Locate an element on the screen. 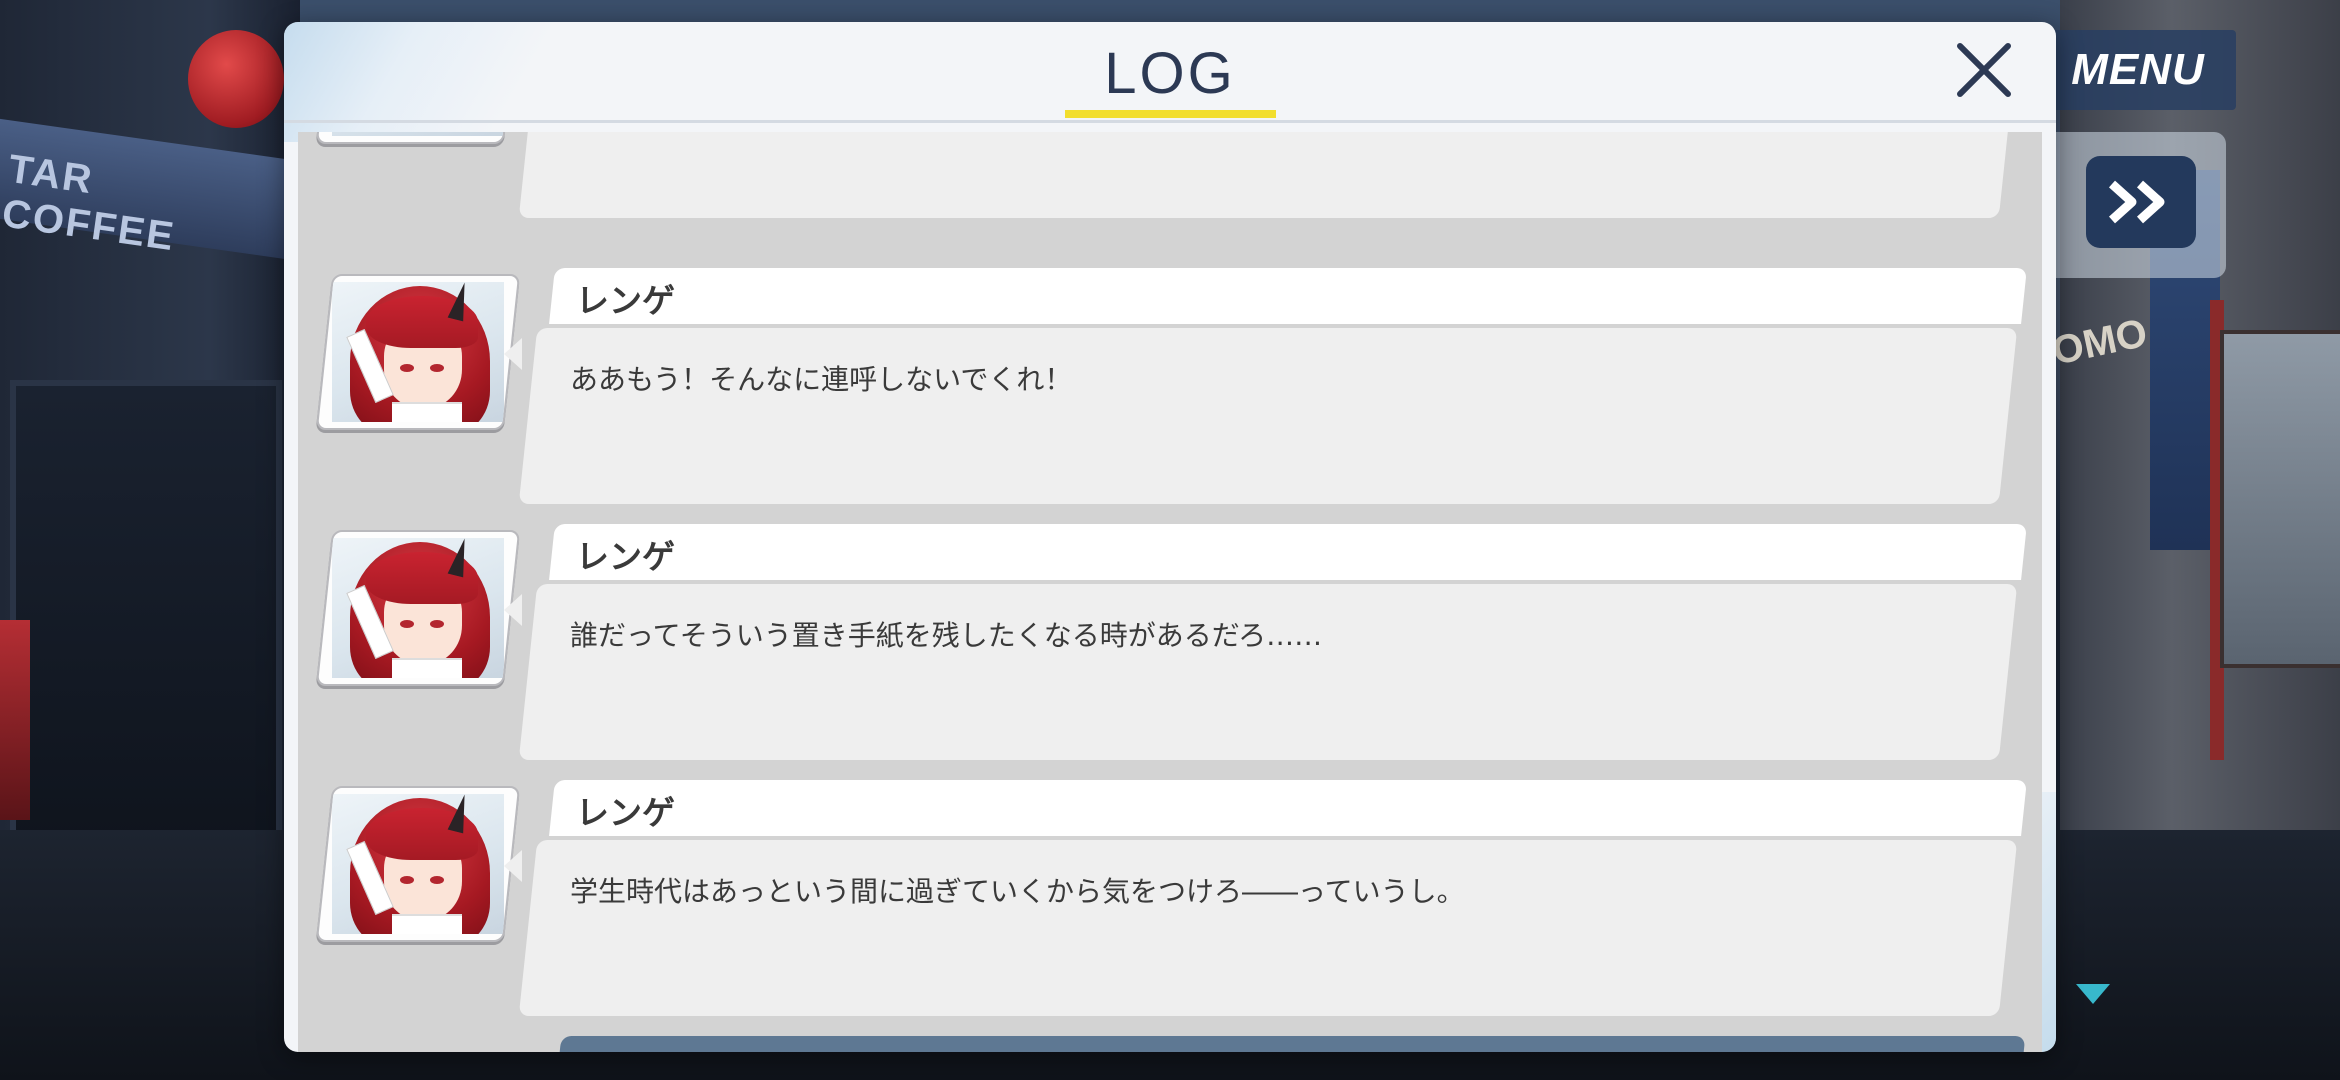 The image size is (2340, 1080). menu-button: MENU is located at coordinates (2138, 70).